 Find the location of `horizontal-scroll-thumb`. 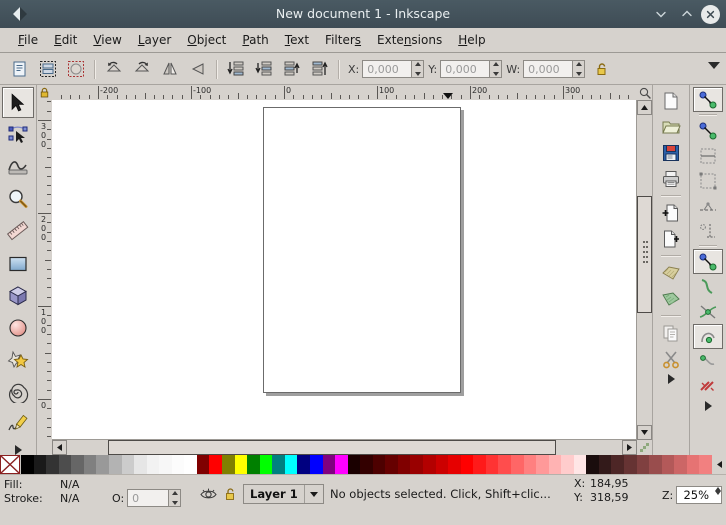

horizontal-scroll-thumb is located at coordinates (332, 447).